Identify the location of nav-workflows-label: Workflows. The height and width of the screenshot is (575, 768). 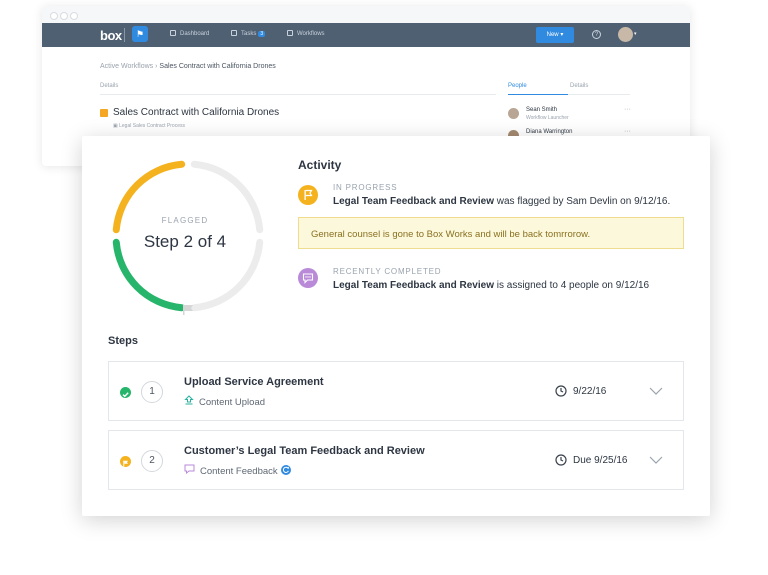
(311, 34).